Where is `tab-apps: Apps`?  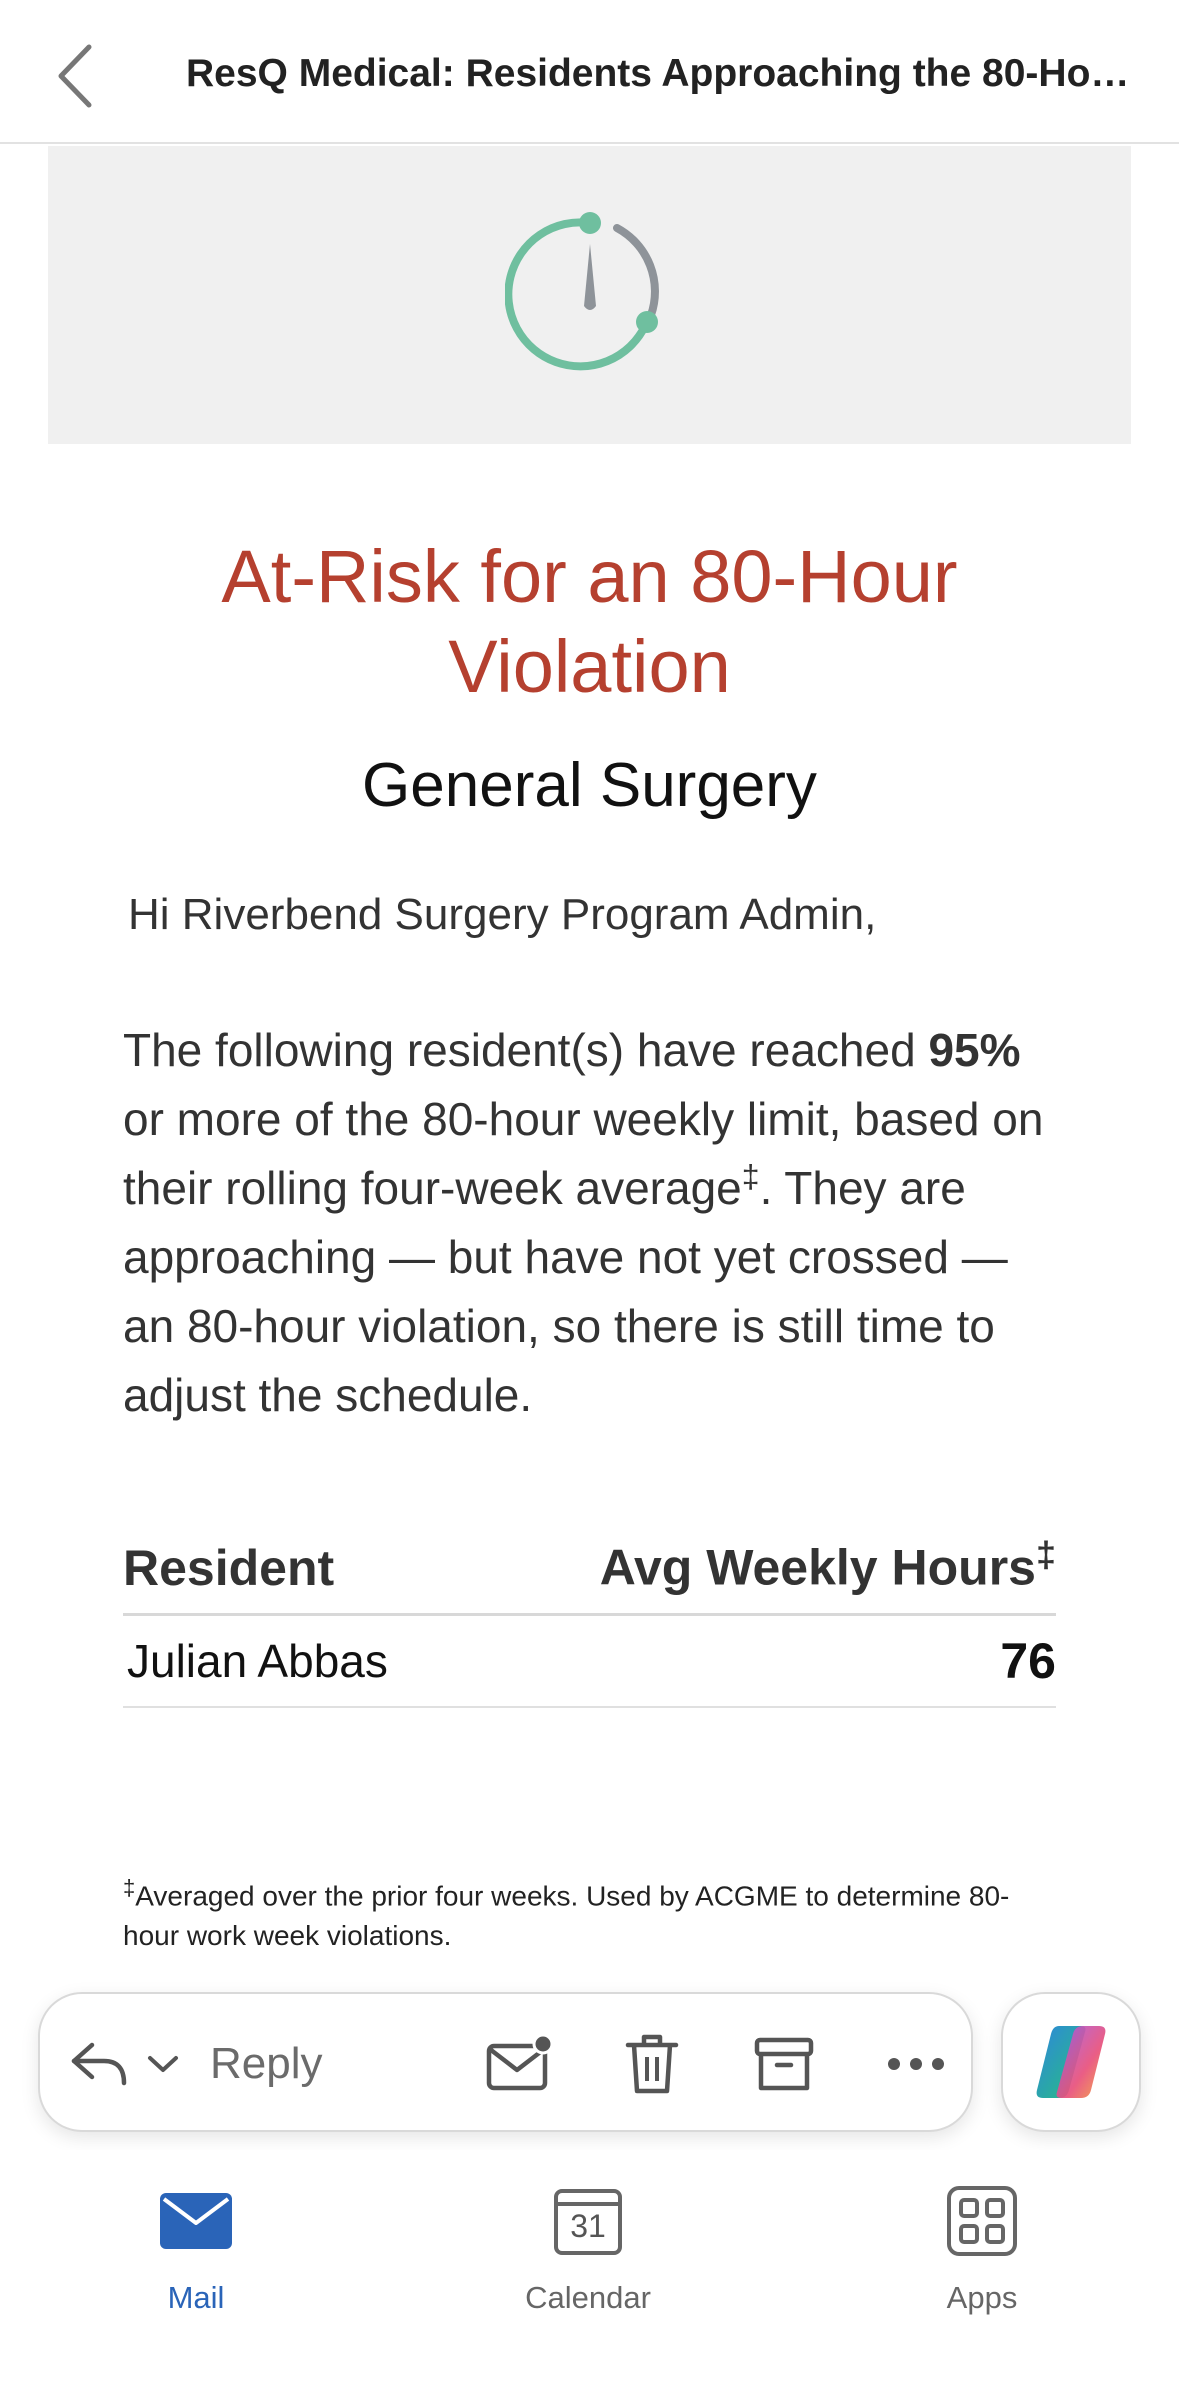 tab-apps: Apps is located at coordinates (982, 2256).